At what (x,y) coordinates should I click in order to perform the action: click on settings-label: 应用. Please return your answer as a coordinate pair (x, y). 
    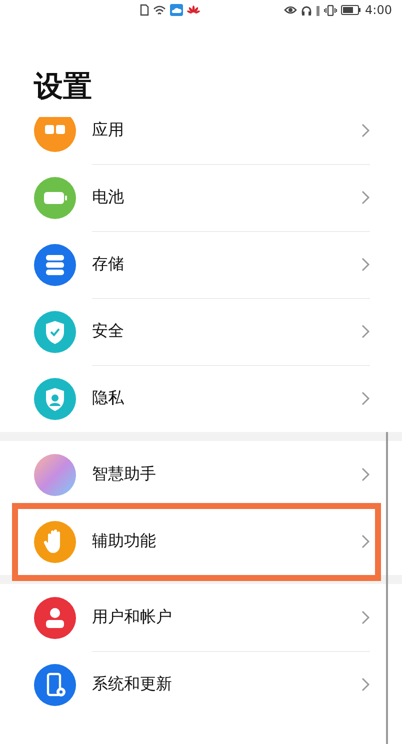
    Looking at the image, I should click on (108, 130).